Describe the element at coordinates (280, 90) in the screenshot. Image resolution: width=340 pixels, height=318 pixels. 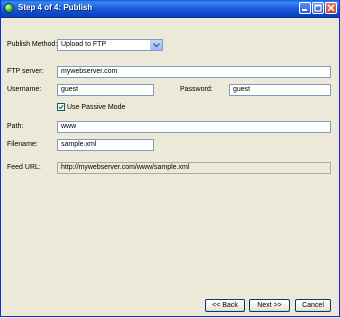
I see `password-input: guest` at that location.